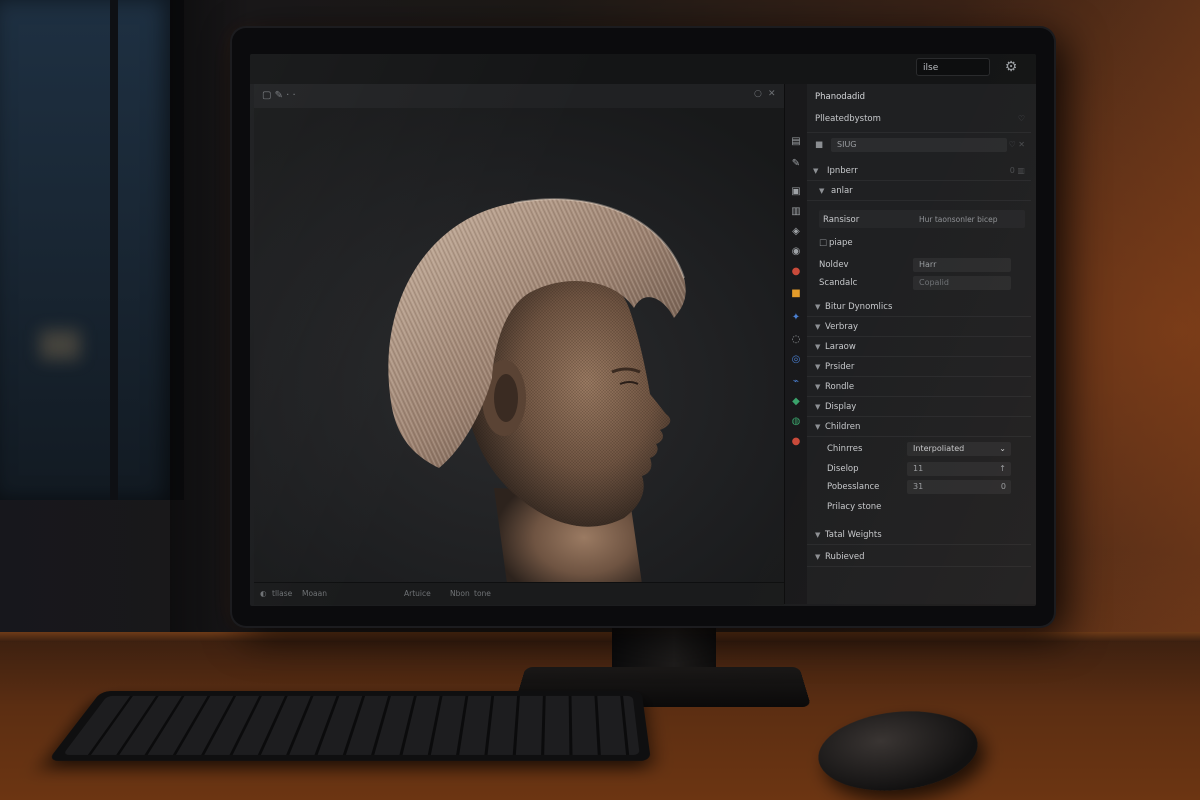 The height and width of the screenshot is (800, 1200). I want to click on field-row: Ransisor Hur taonsonler bicep, so click(919, 219).